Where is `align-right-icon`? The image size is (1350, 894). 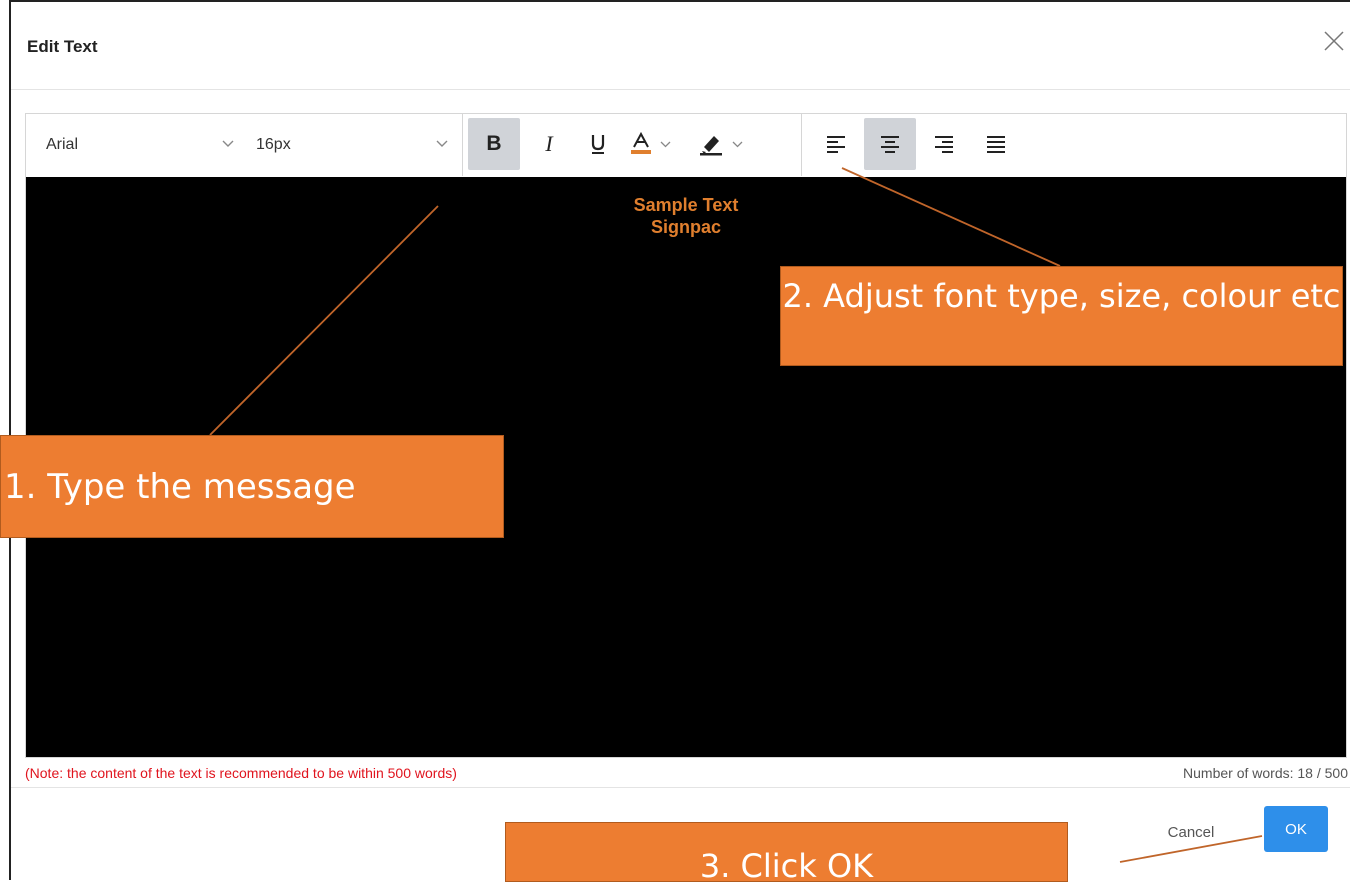 align-right-icon is located at coordinates (944, 144).